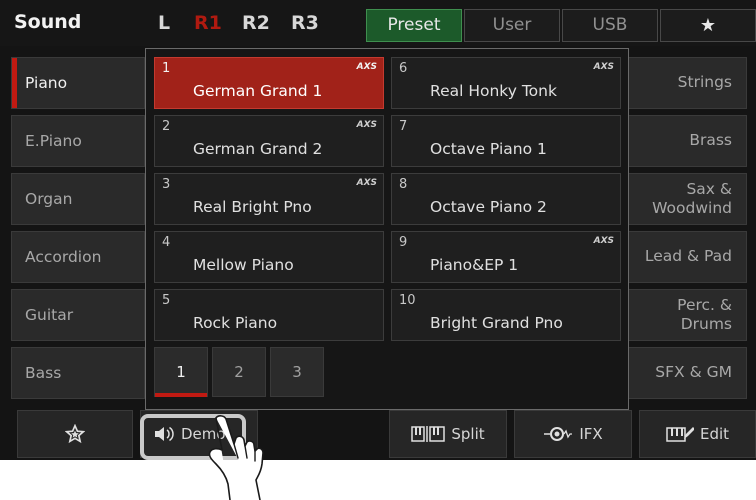 This screenshot has height=500, width=756. I want to click on page-number: 1, so click(181, 372).